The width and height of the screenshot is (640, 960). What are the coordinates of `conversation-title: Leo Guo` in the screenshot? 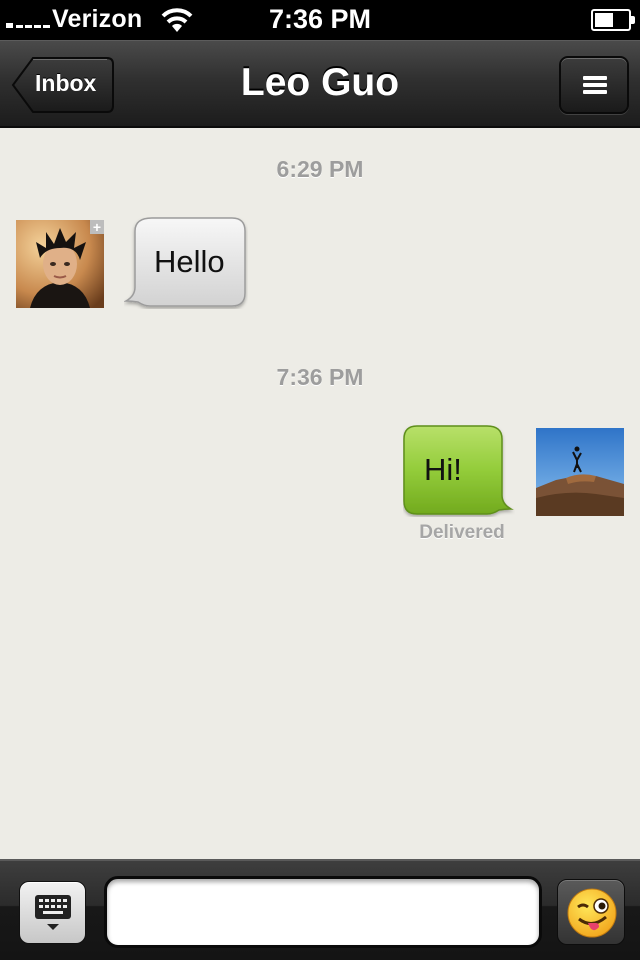 It's located at (320, 82).